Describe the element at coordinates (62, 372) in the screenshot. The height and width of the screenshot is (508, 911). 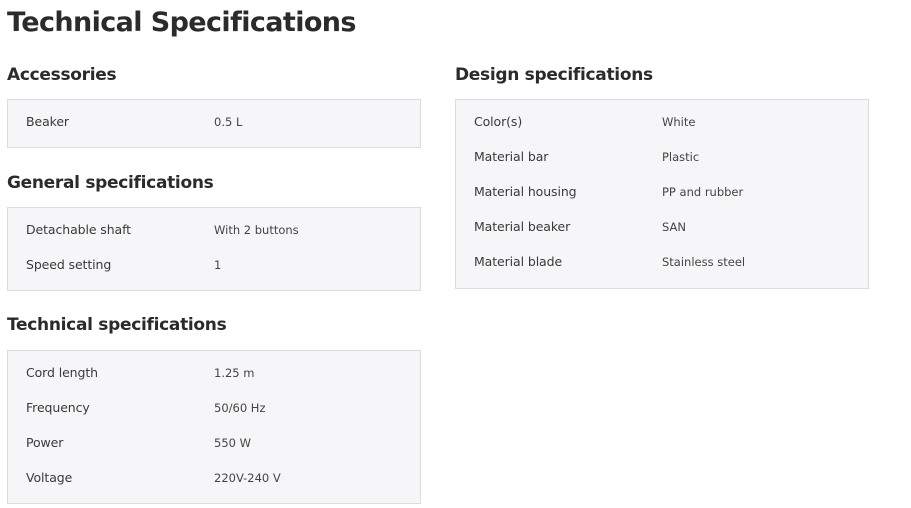
I see `spec-label: Cord length` at that location.